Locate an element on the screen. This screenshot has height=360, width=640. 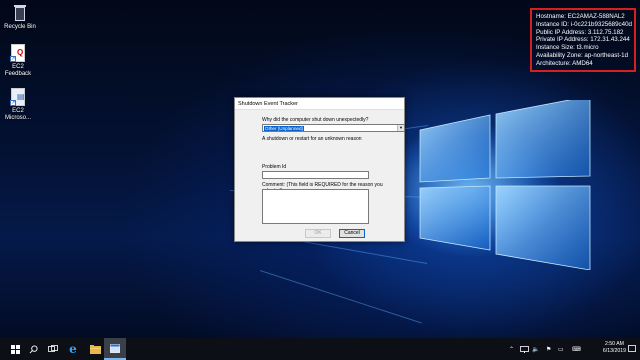
tray-warning-flag-icon: ⚑ is located at coordinates (548, 349).